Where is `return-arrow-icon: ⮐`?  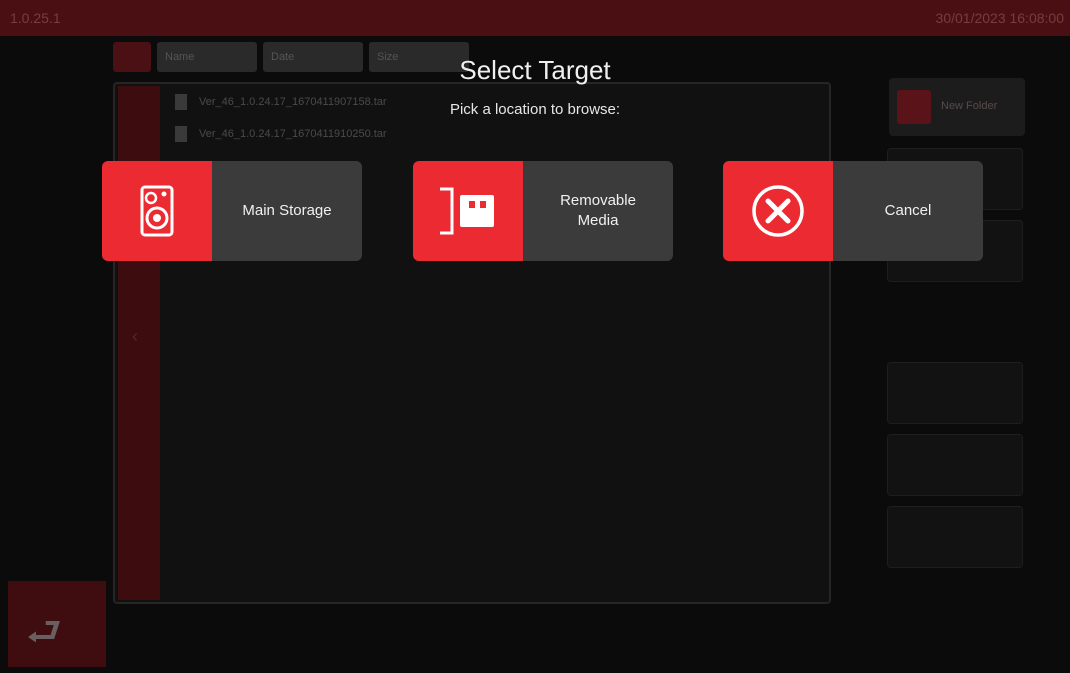
return-arrow-icon: ⮐ is located at coordinates (44, 632).